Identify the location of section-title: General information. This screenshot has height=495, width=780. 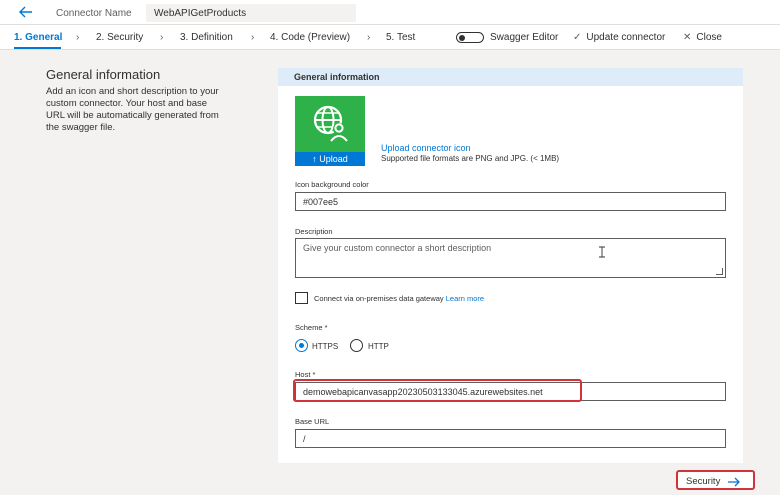
(103, 74).